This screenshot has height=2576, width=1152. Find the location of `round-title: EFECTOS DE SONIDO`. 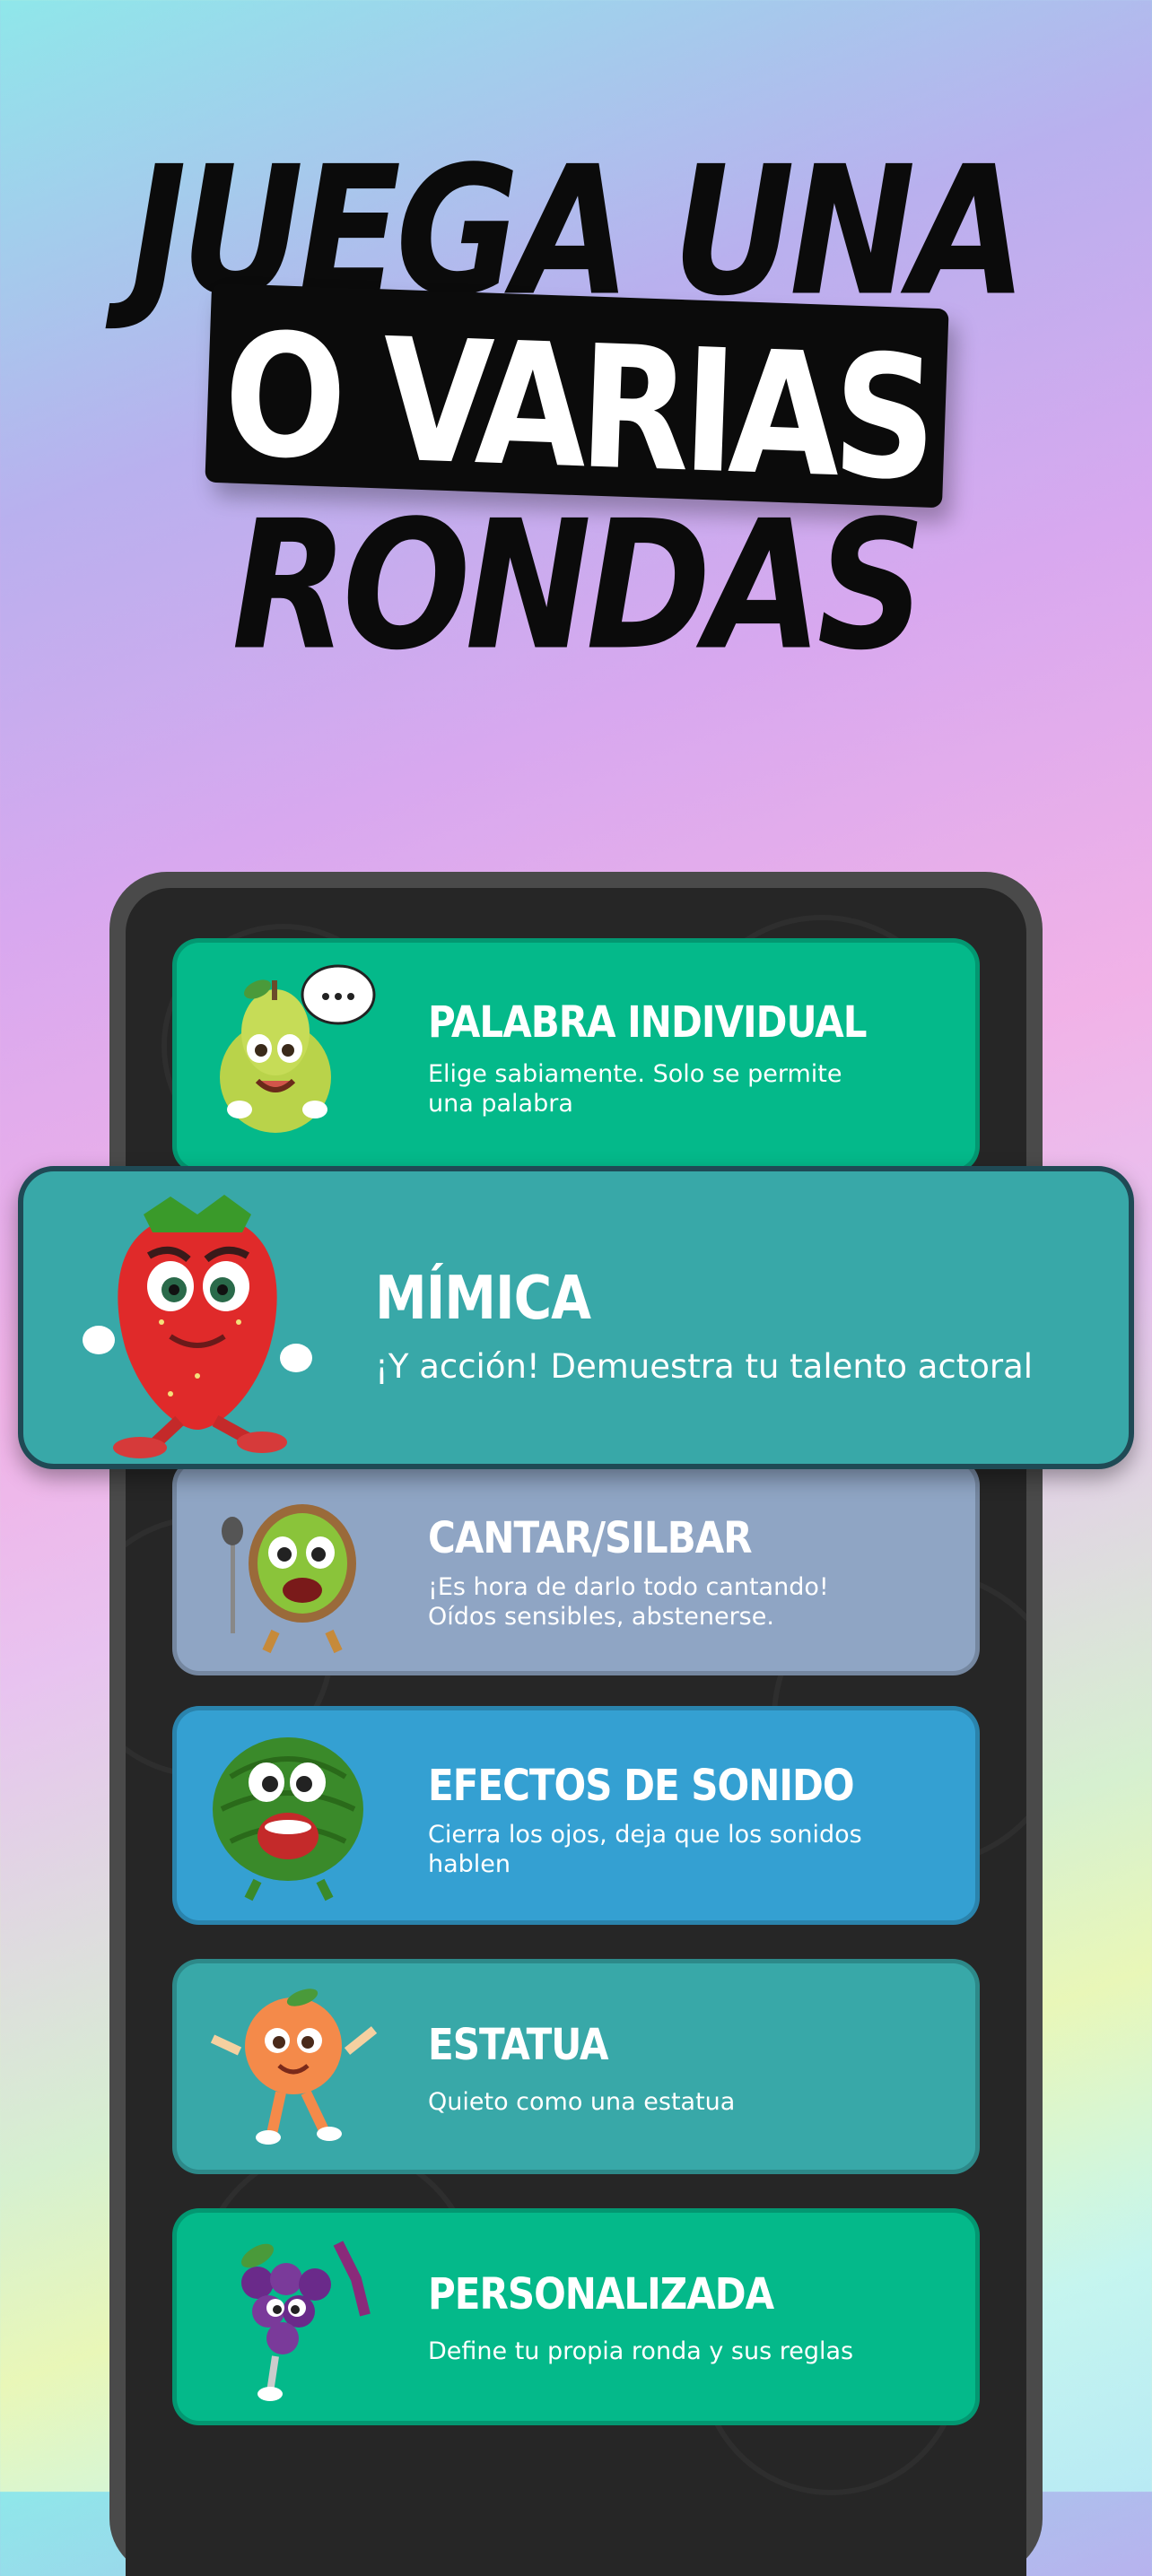

round-title: EFECTOS DE SONIDO is located at coordinates (641, 1785).